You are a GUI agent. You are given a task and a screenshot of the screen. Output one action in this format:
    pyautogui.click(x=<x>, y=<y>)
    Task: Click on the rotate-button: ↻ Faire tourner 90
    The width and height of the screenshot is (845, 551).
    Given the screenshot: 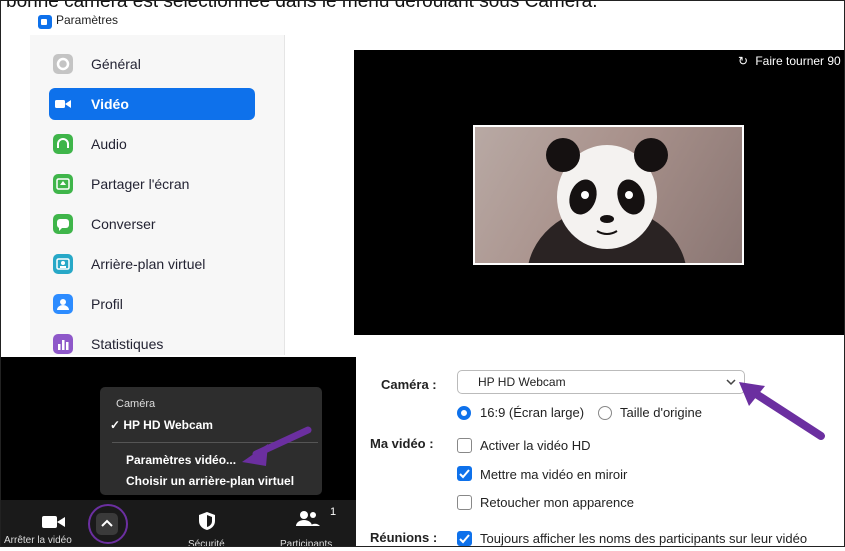 What is the action you would take?
    pyautogui.click(x=789, y=64)
    